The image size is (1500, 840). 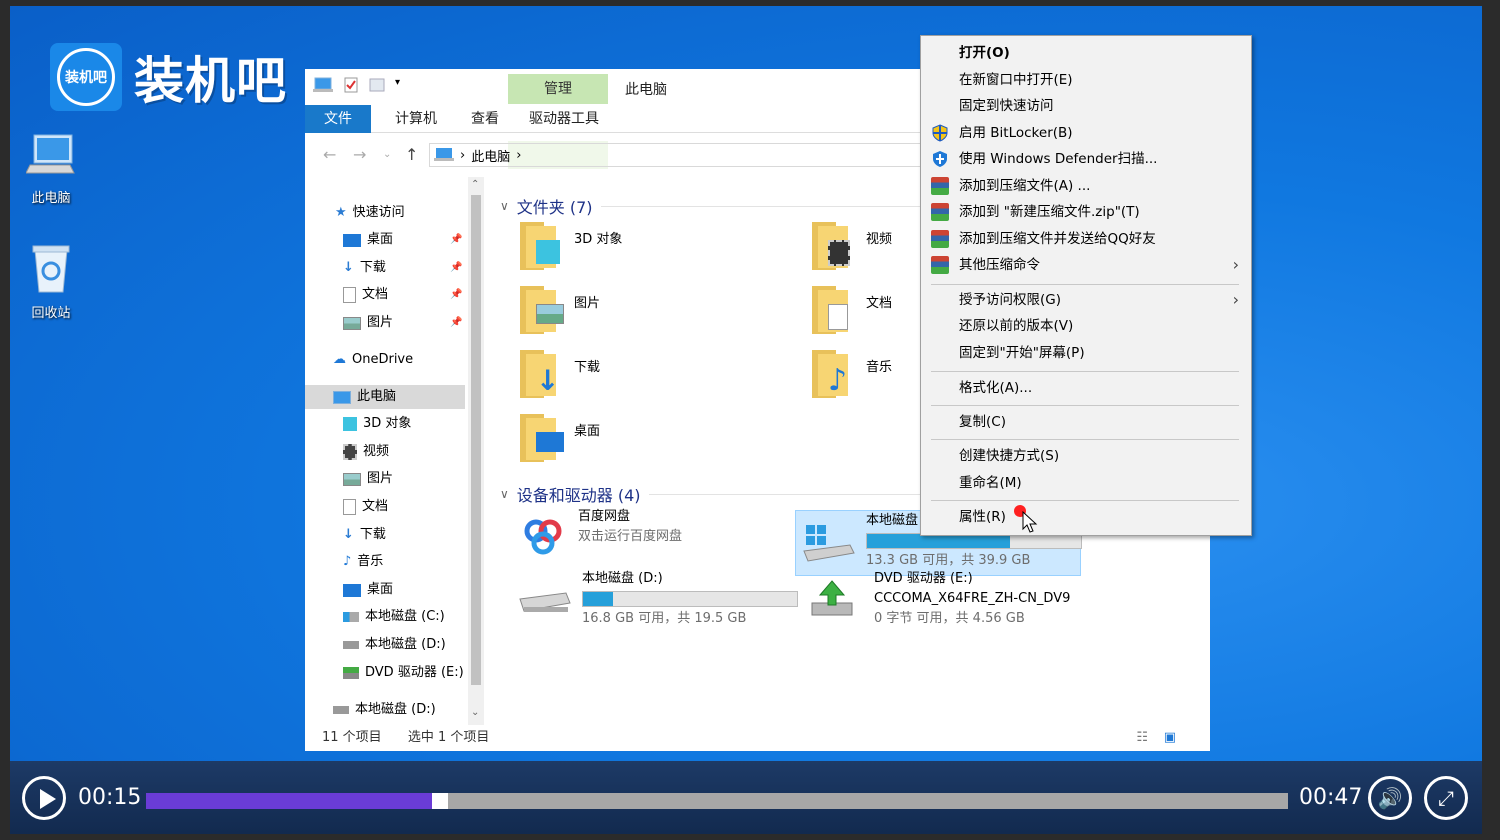 I want to click on recent-chevron-icon: ⌄, so click(x=387, y=154).